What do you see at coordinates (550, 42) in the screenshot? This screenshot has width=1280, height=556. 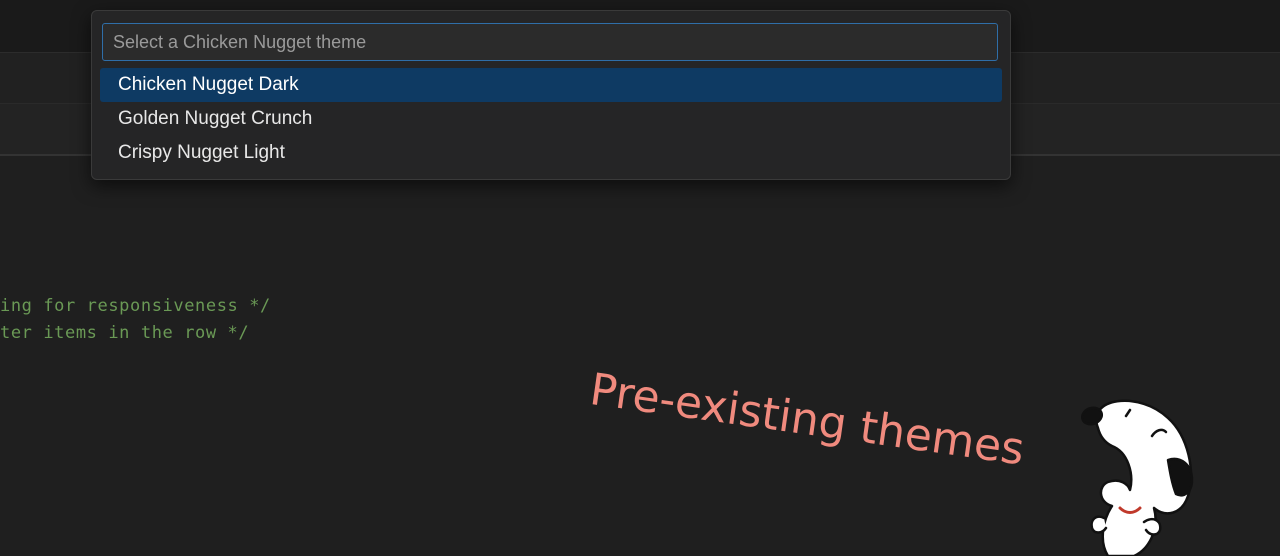 I see `theme-search-input` at bounding box center [550, 42].